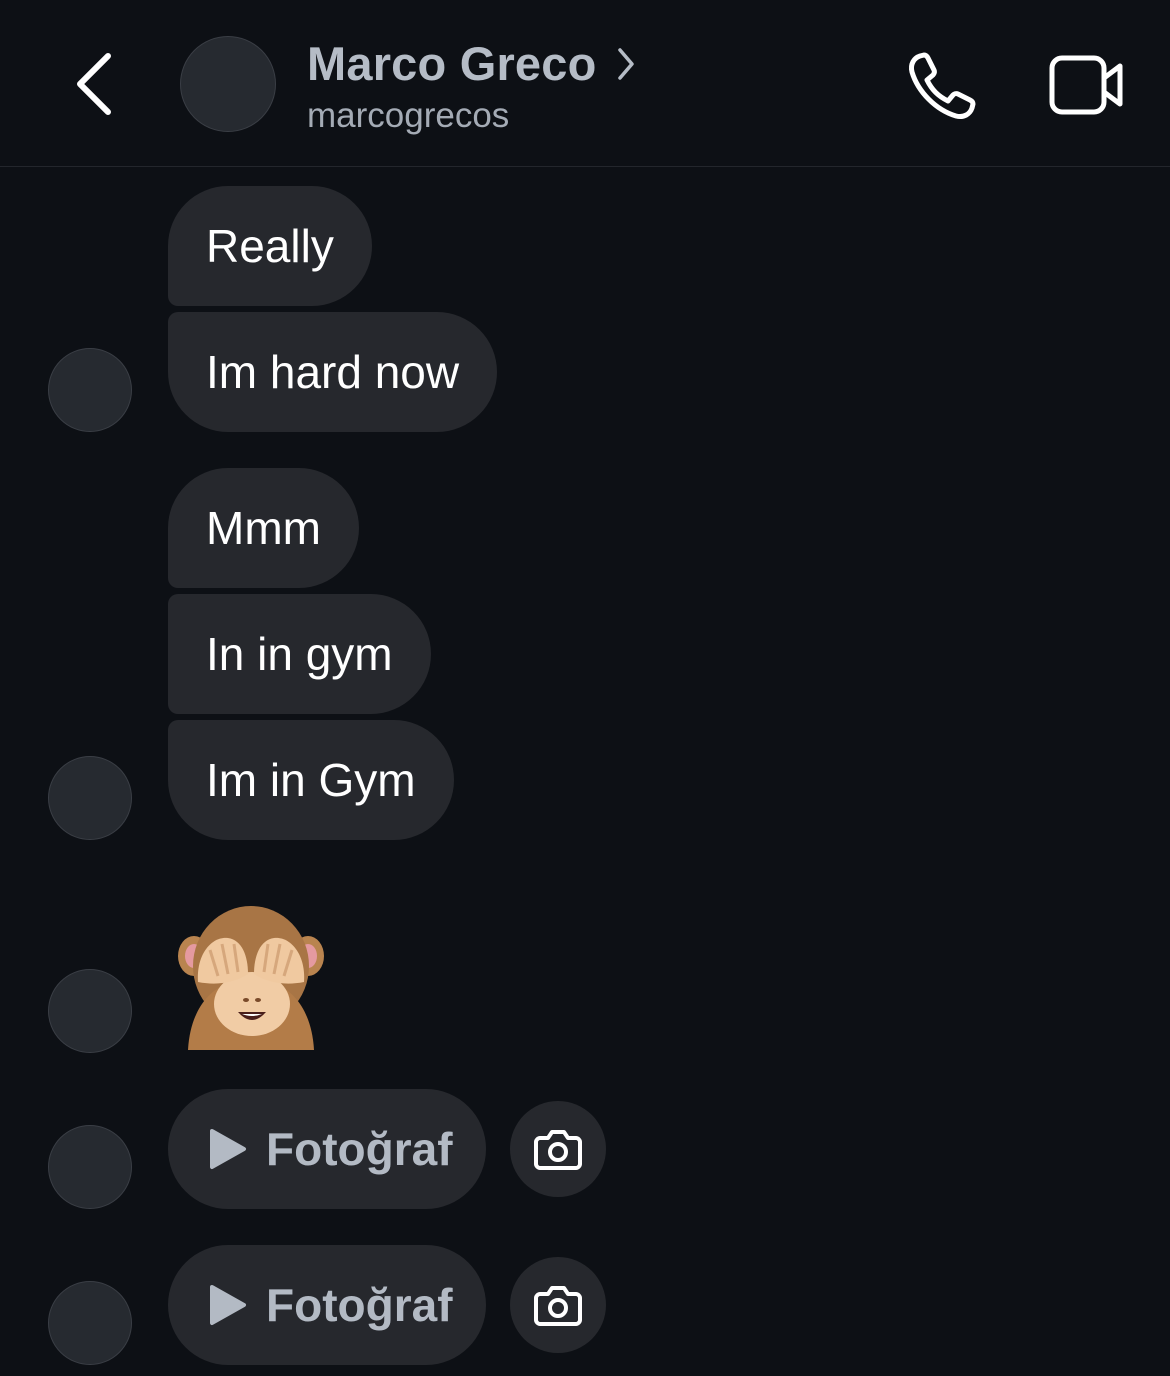 This screenshot has height=1376, width=1170. I want to click on contact-name-link: Marco Greco, so click(472, 63).